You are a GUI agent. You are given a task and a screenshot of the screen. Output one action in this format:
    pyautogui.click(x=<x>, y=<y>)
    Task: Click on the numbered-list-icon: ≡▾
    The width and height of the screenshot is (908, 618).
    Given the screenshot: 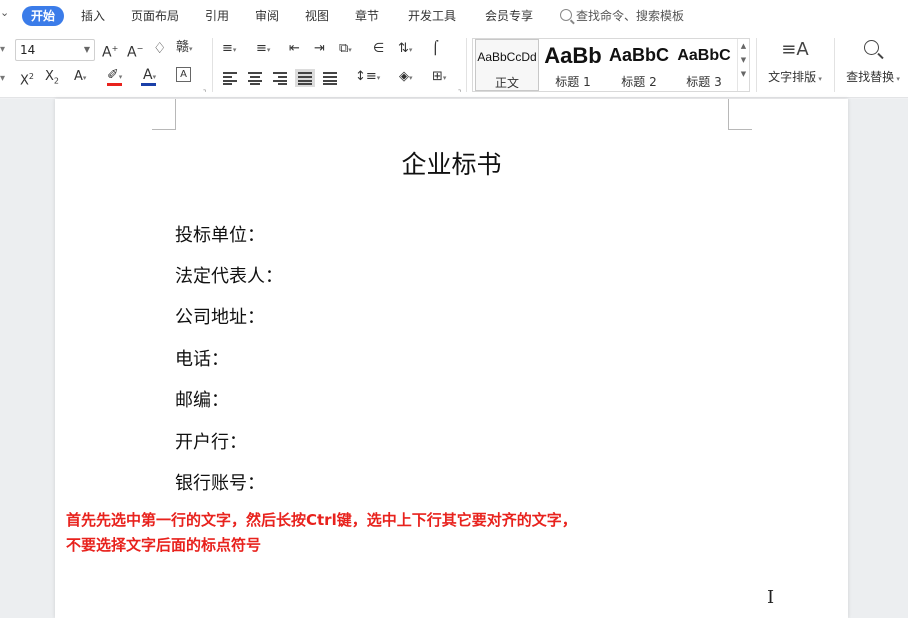 What is the action you would take?
    pyautogui.click(x=263, y=49)
    